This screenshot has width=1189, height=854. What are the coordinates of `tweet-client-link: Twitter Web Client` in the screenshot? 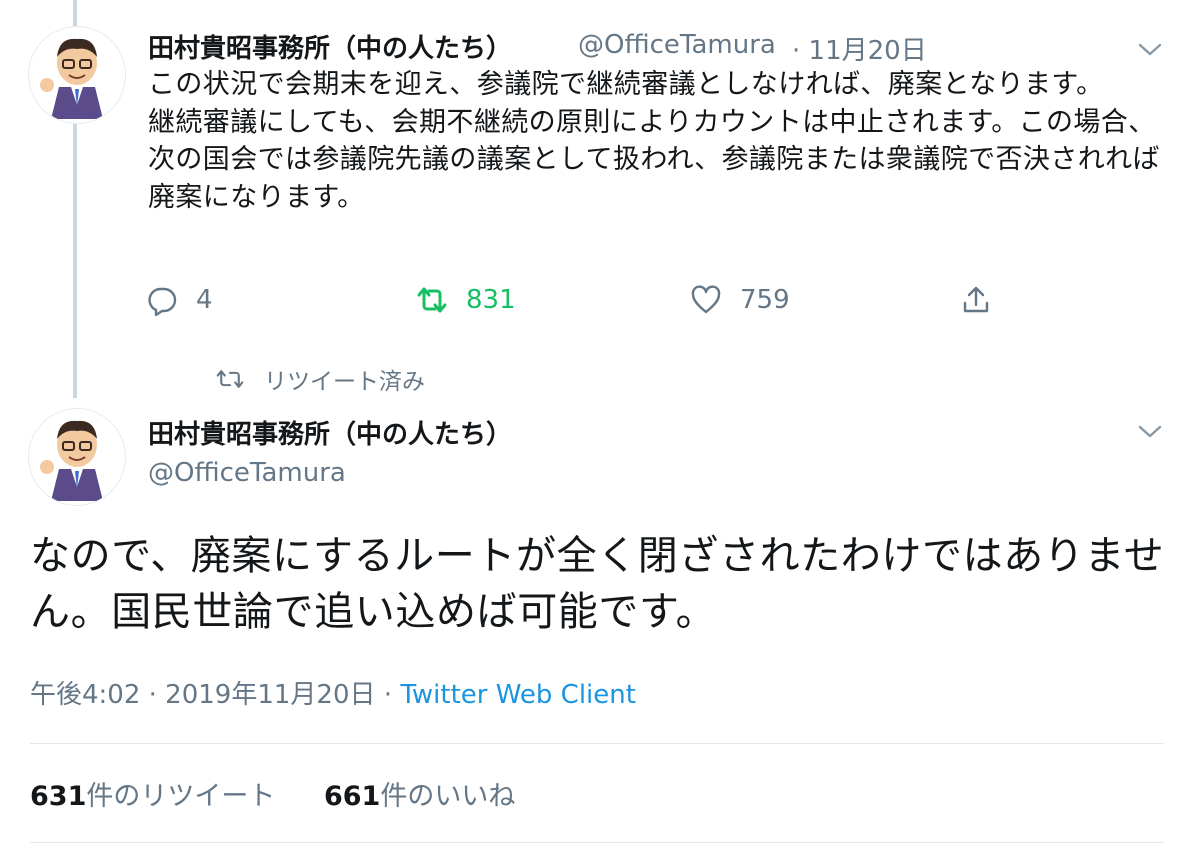 It's located at (518, 695).